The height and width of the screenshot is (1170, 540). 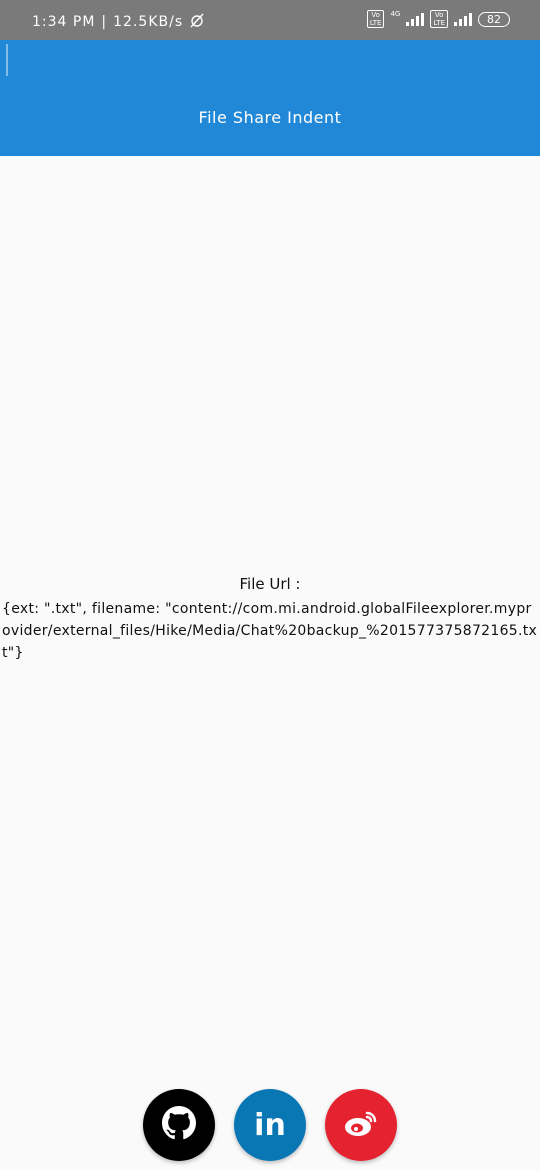 What do you see at coordinates (148, 22) in the screenshot?
I see `network-speed: 12.5KB/s` at bounding box center [148, 22].